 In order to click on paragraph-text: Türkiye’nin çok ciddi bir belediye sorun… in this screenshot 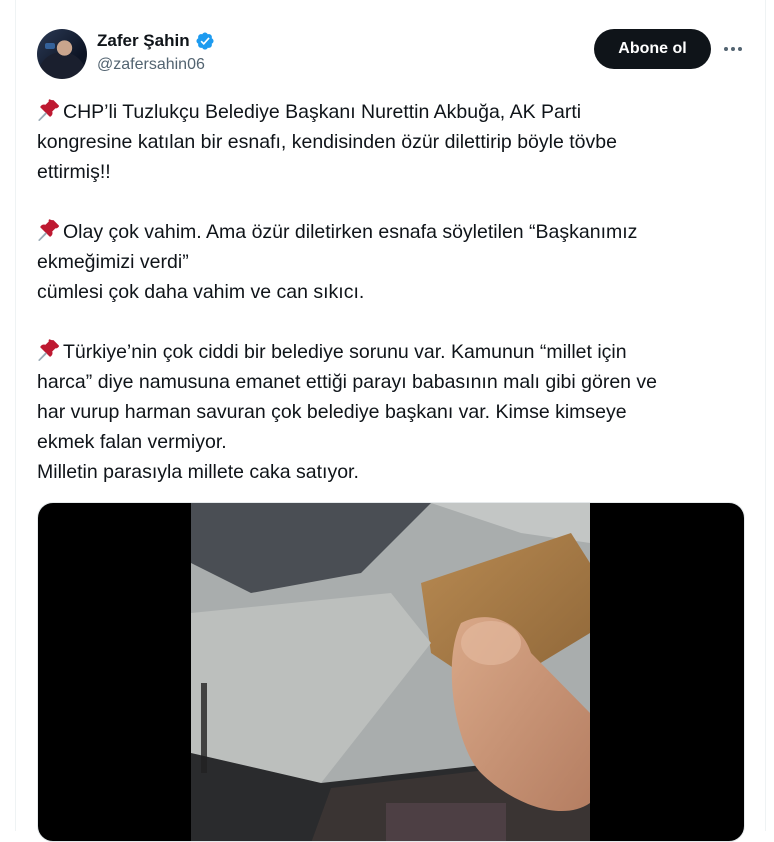, I will do `click(347, 412)`.